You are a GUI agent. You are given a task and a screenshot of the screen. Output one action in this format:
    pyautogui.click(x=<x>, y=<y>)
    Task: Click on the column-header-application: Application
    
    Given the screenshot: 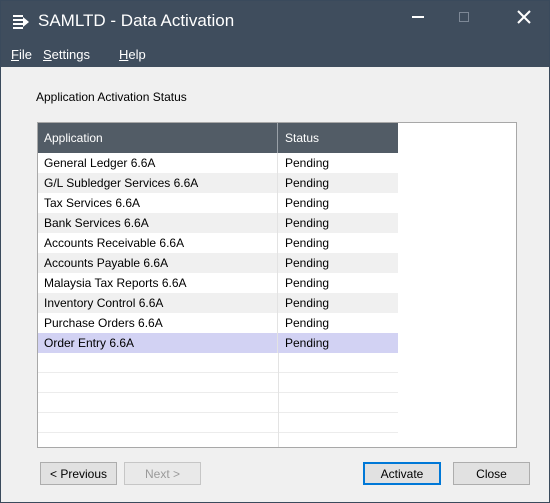 What is the action you would take?
    pyautogui.click(x=158, y=138)
    